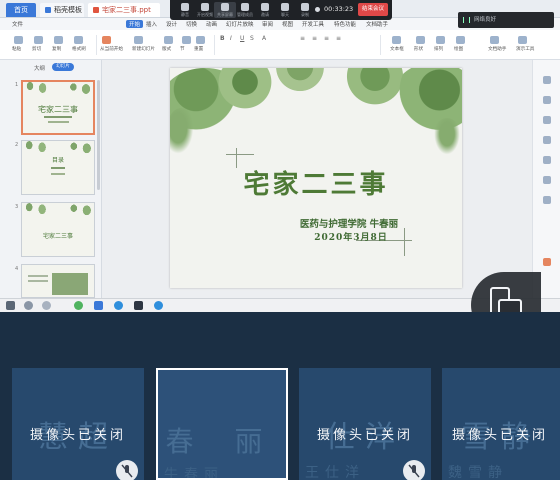  Describe the element at coordinates (78, 424) in the screenshot. I see `participant-tile: 慧超 摄像头已关闭` at that location.